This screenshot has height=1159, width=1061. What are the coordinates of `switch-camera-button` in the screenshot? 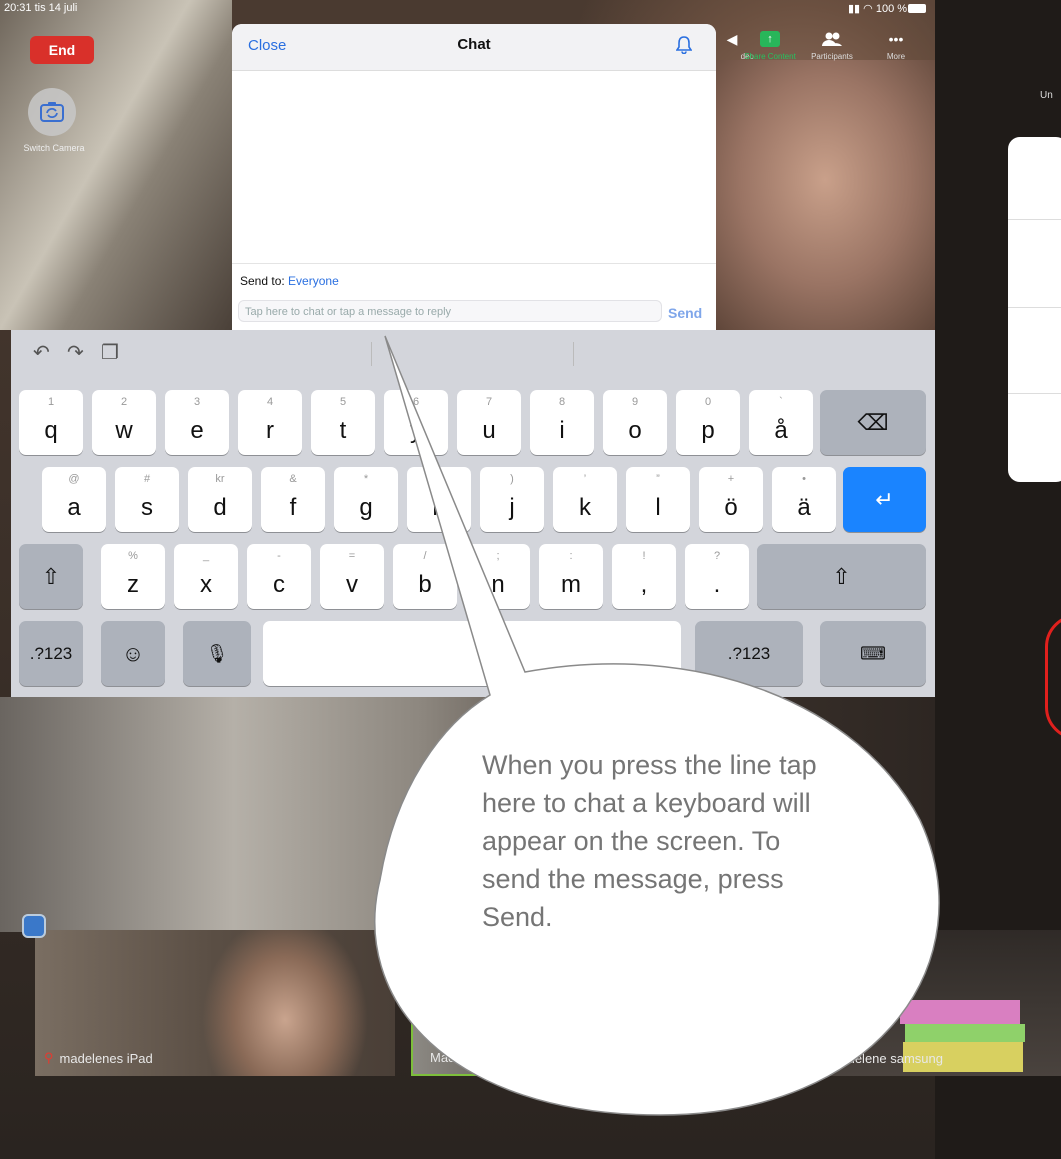 It's located at (52, 112).